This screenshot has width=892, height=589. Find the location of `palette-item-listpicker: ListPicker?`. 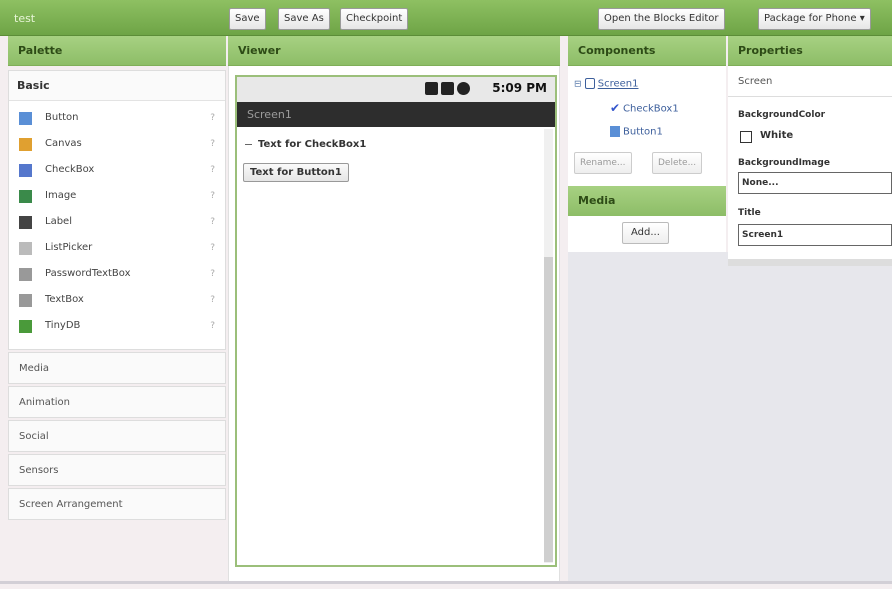

palette-item-listpicker: ListPicker? is located at coordinates (117, 248).